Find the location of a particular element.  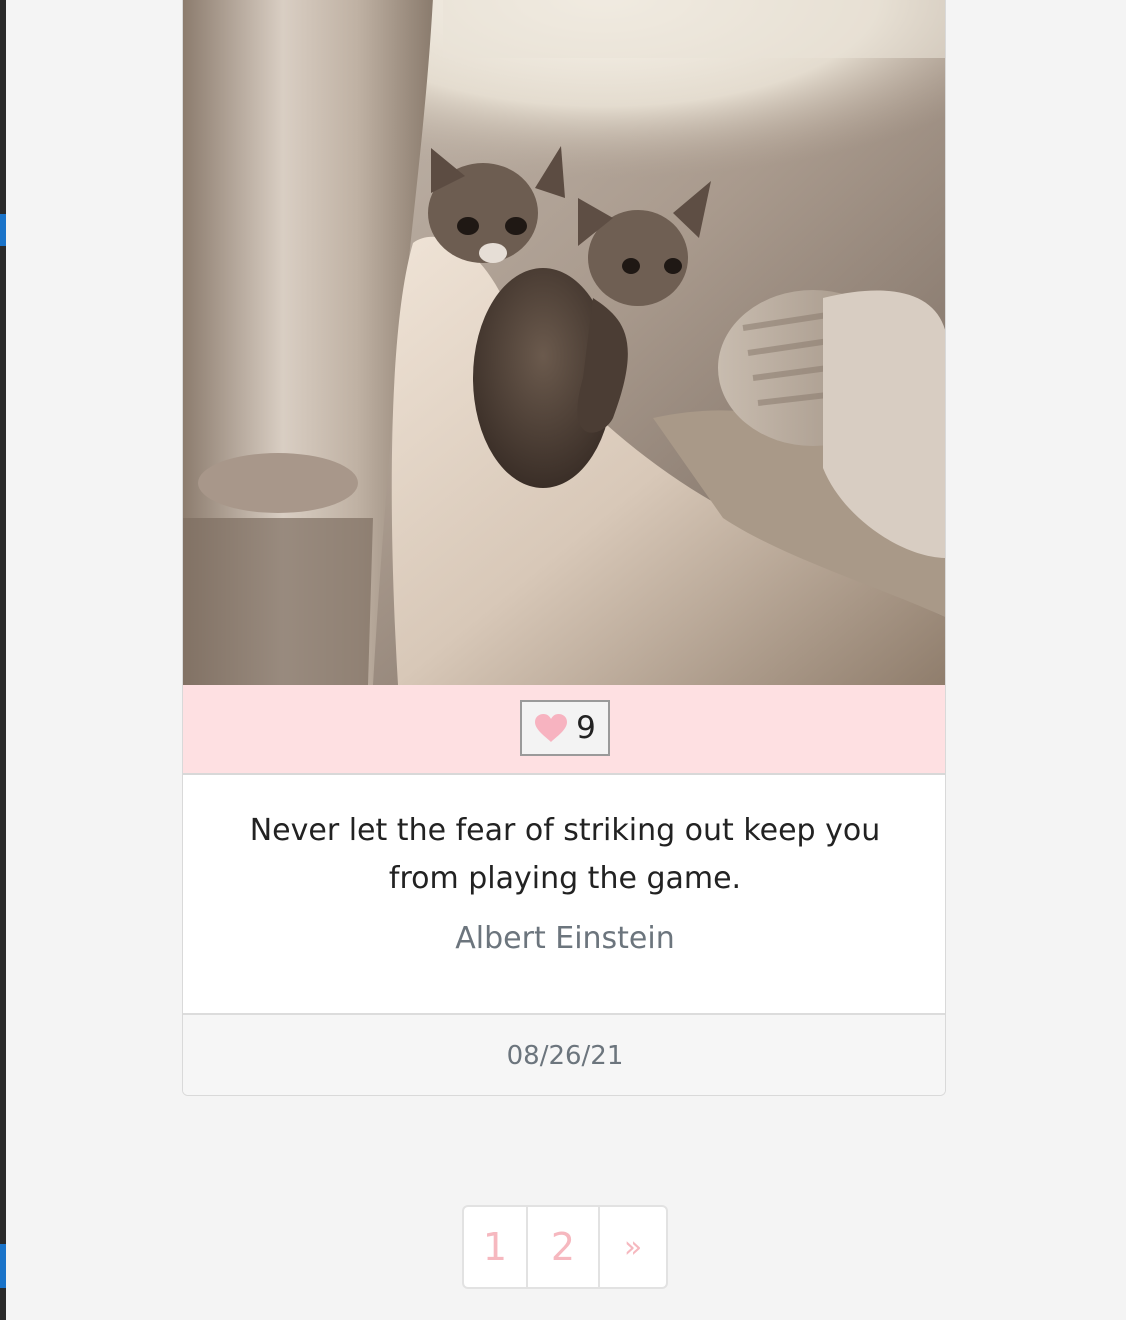

page-2-link: 2 is located at coordinates (562, 1247).